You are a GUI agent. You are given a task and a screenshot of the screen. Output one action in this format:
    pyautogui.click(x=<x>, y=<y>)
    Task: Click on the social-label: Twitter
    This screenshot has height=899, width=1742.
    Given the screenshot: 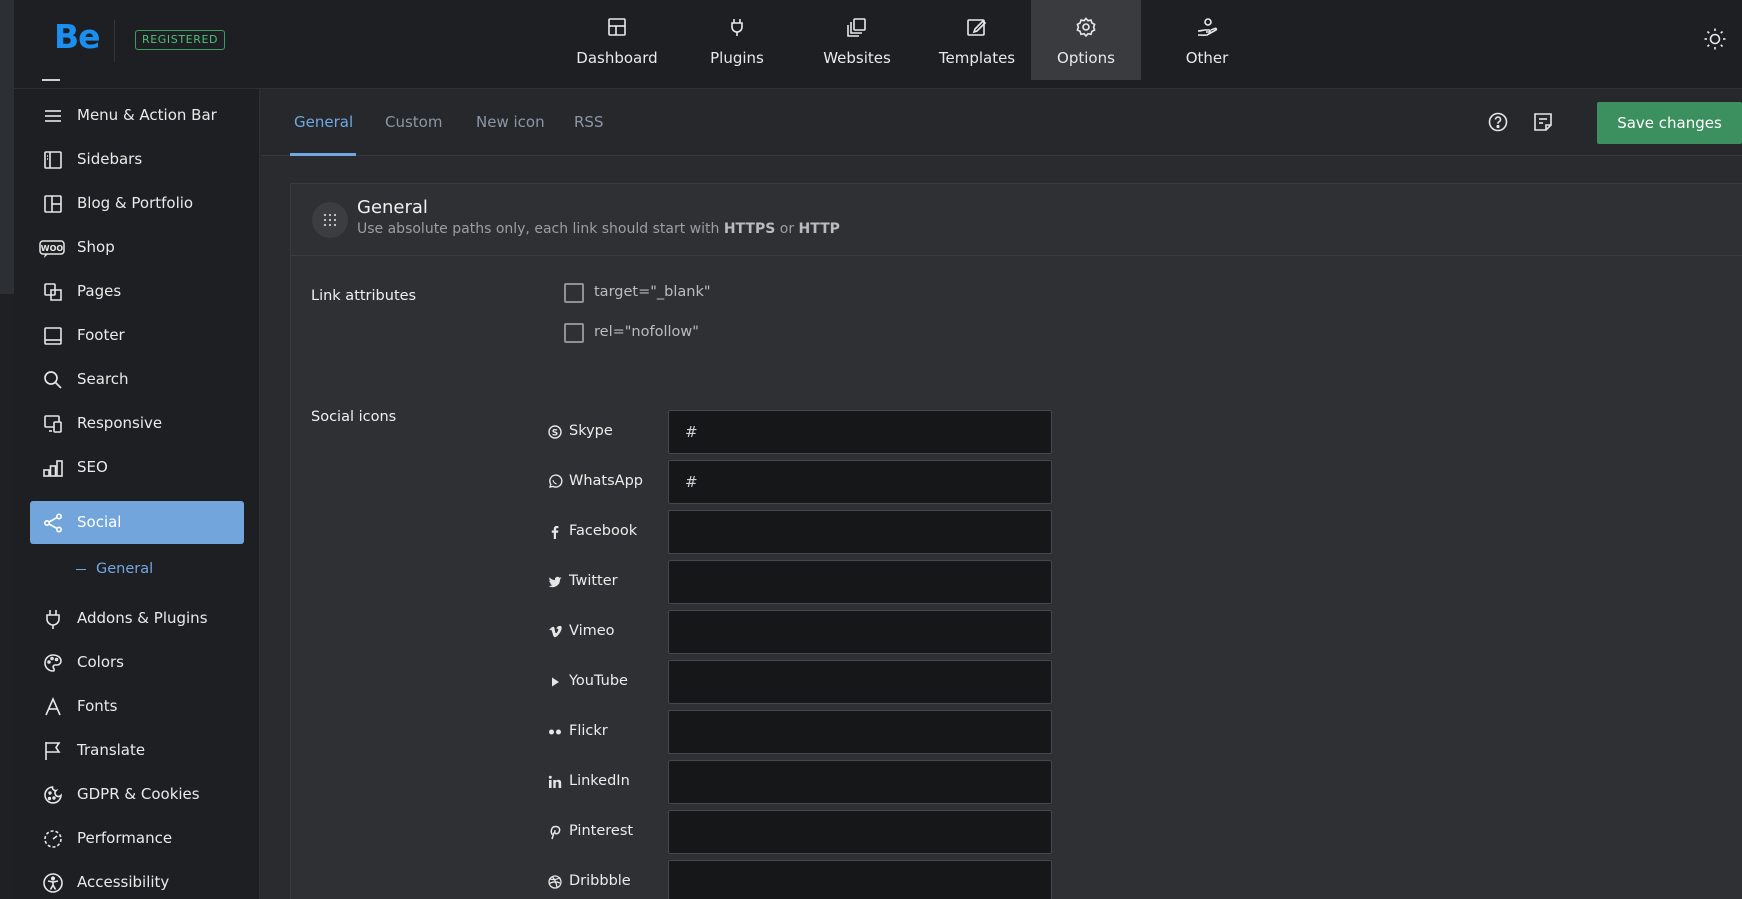 What is the action you would take?
    pyautogui.click(x=593, y=581)
    